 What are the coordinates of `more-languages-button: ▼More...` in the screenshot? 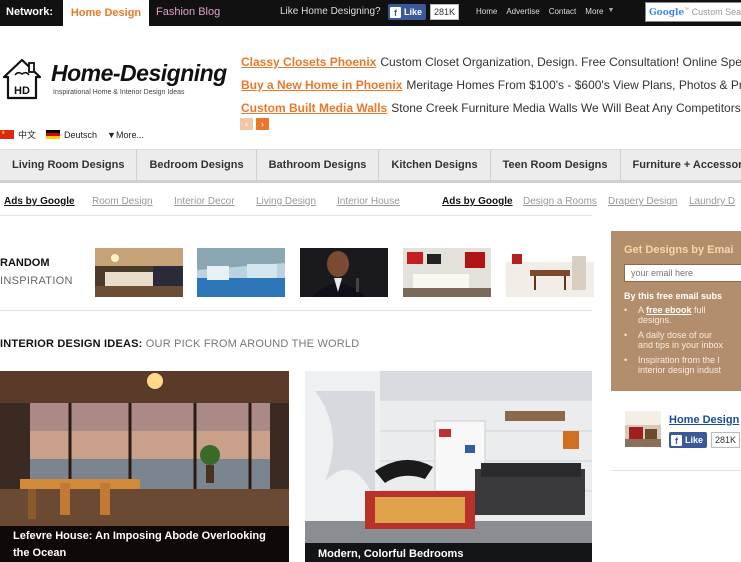 It's located at (125, 135).